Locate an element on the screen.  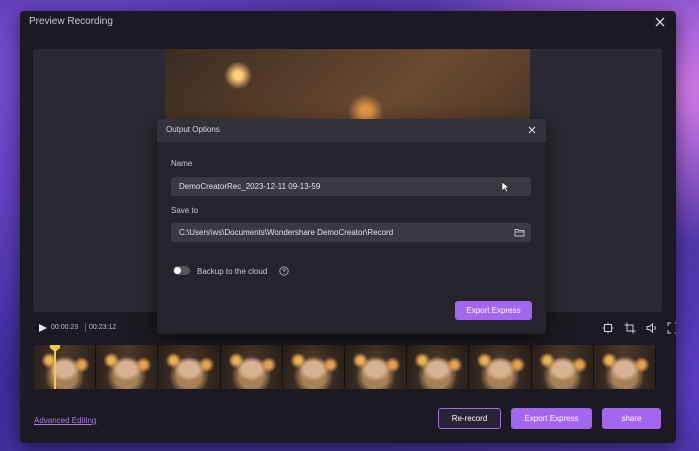
dialog-export-express-button: Export Express is located at coordinates (493, 310).